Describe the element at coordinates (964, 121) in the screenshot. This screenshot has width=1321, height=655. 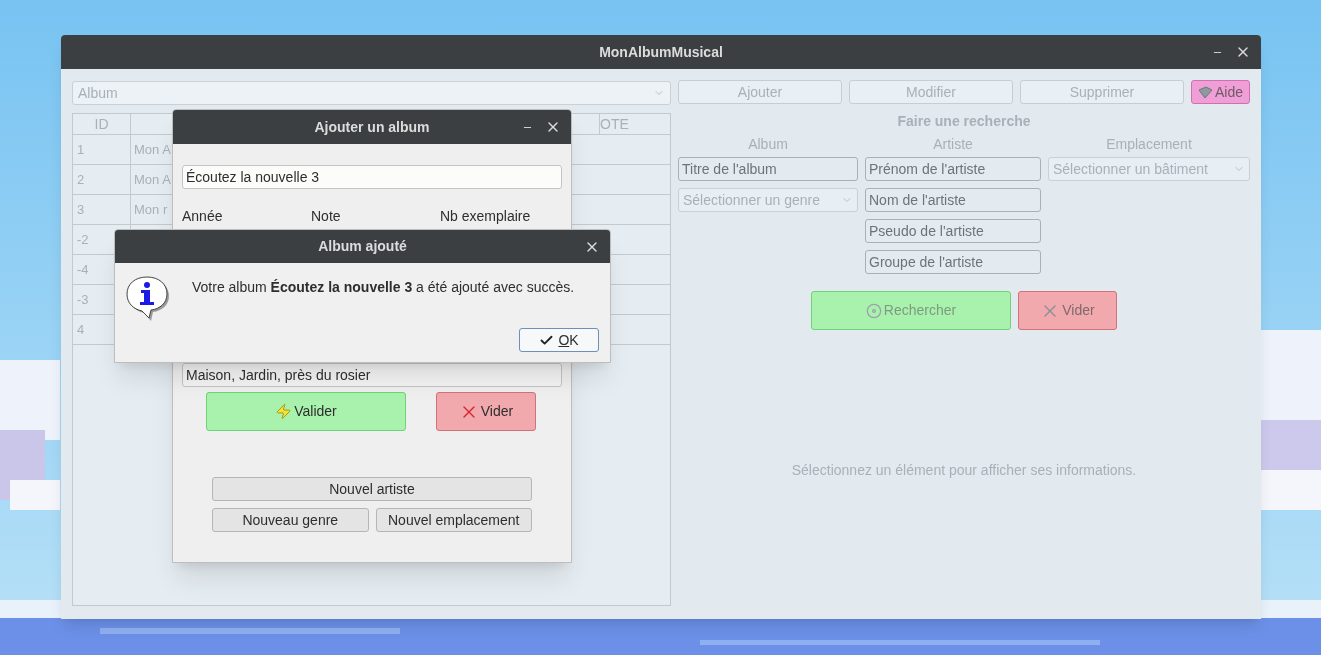
I see `search-title: Faire une recherche` at that location.